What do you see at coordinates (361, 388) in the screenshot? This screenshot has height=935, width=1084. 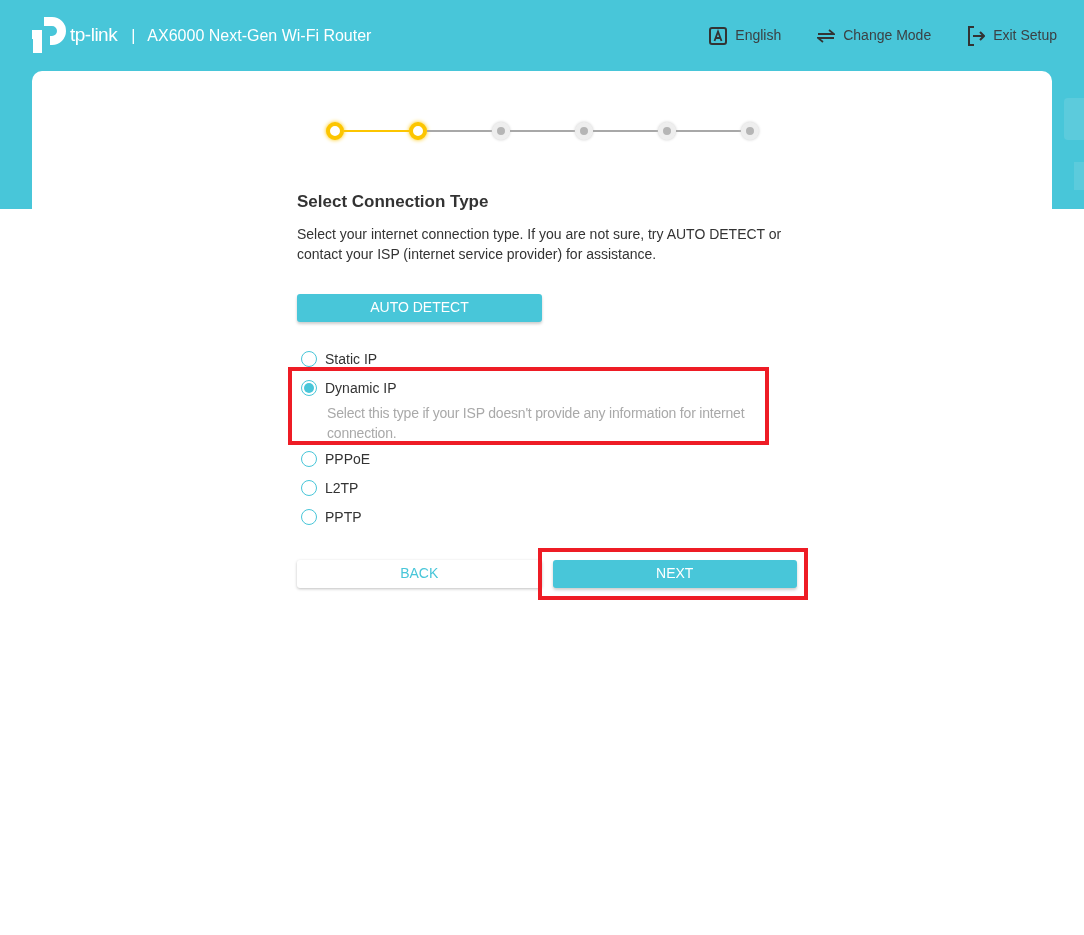 I see `option-label: Dynamic IP` at bounding box center [361, 388].